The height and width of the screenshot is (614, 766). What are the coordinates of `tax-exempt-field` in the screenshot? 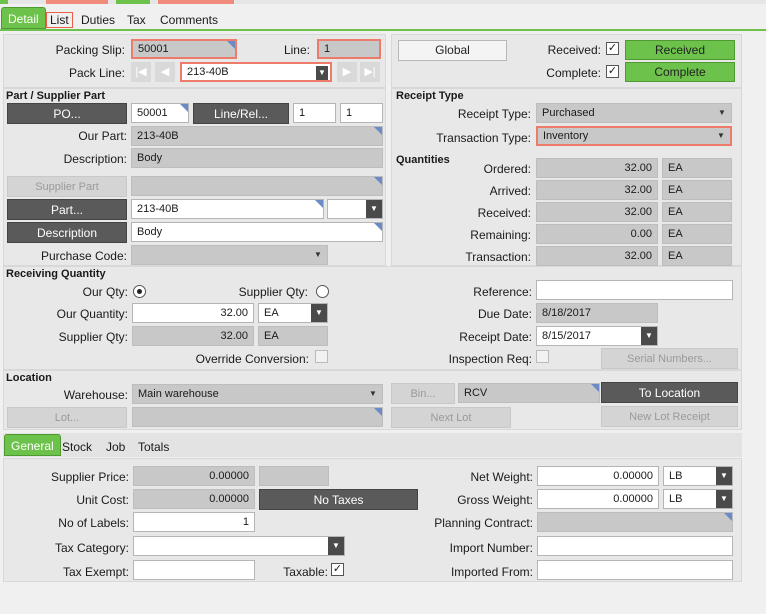 It's located at (194, 570).